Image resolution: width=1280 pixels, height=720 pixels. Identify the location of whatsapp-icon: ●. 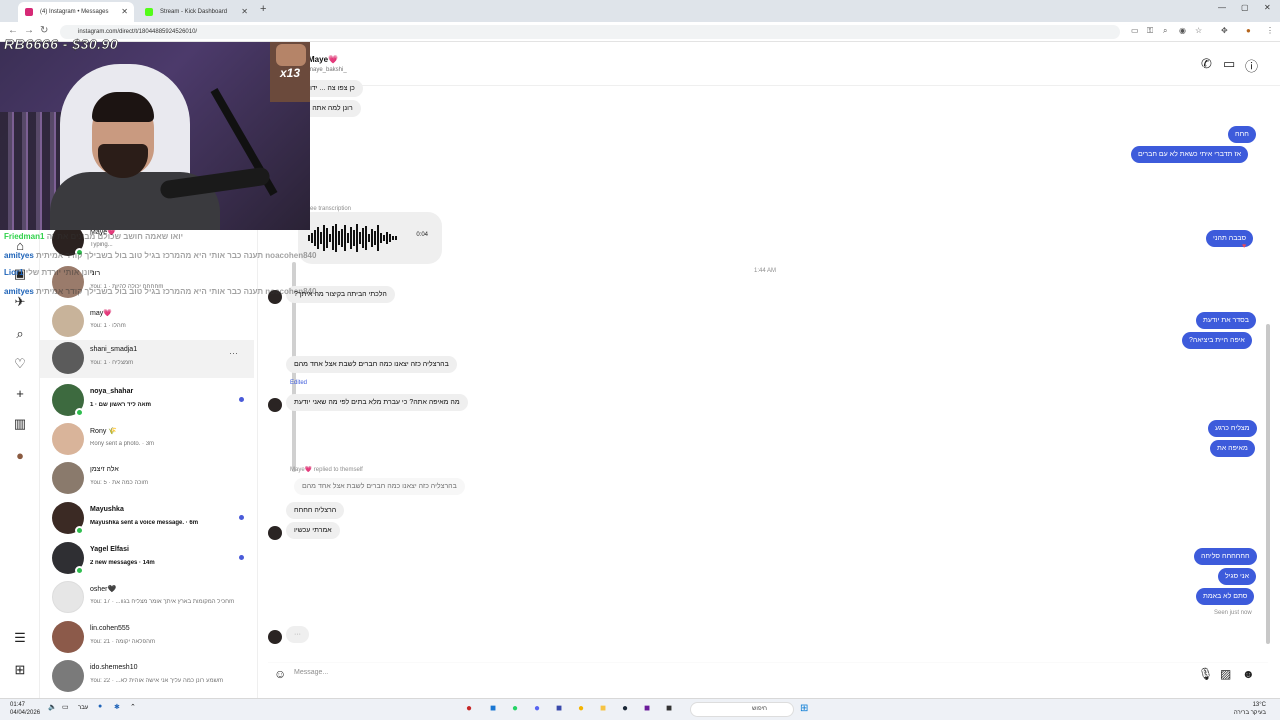
(515, 708).